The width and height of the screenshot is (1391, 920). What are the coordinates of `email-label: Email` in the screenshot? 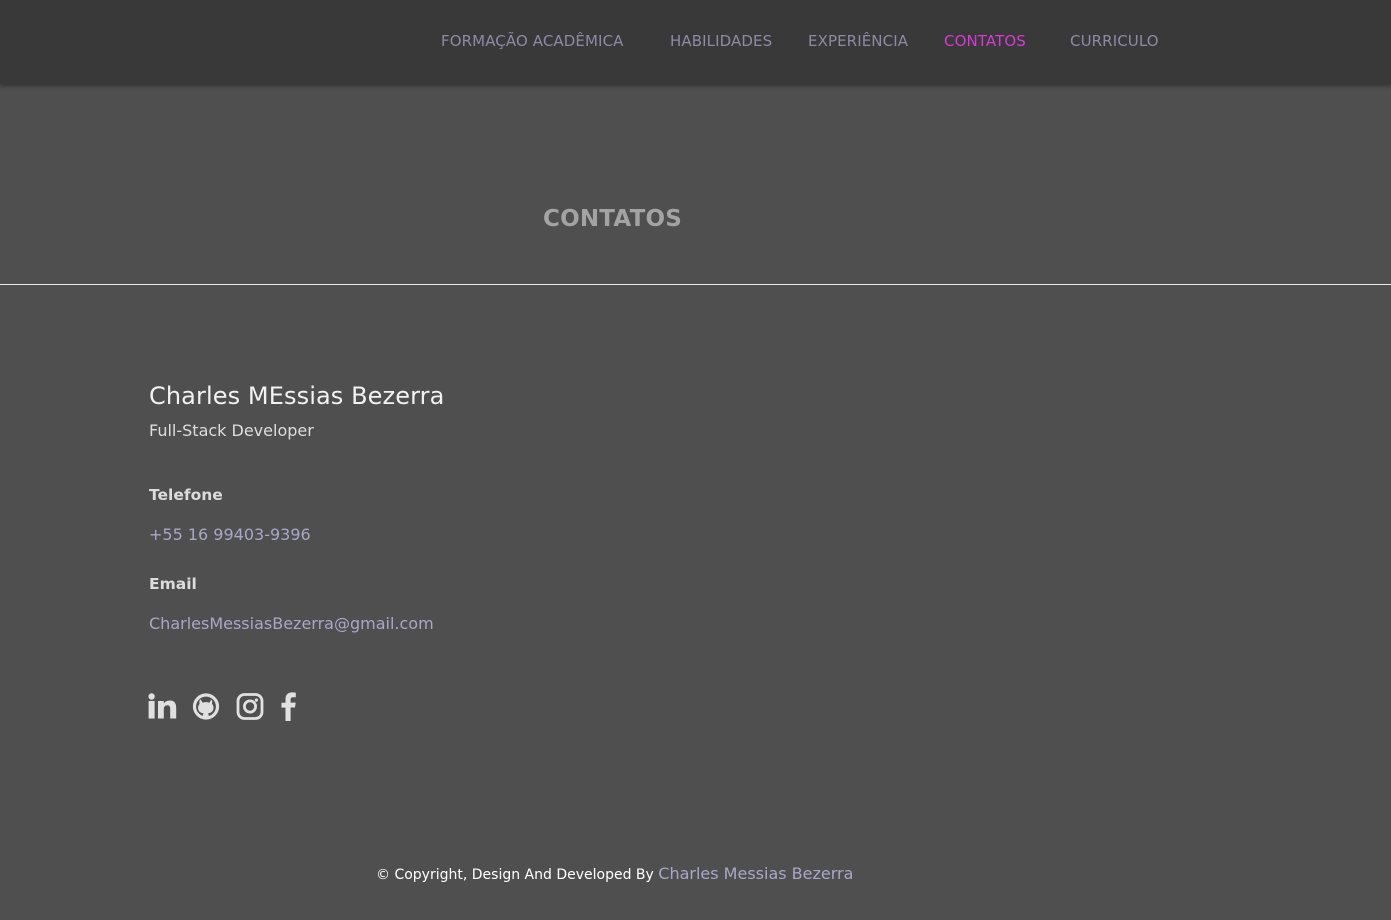 It's located at (173, 584).